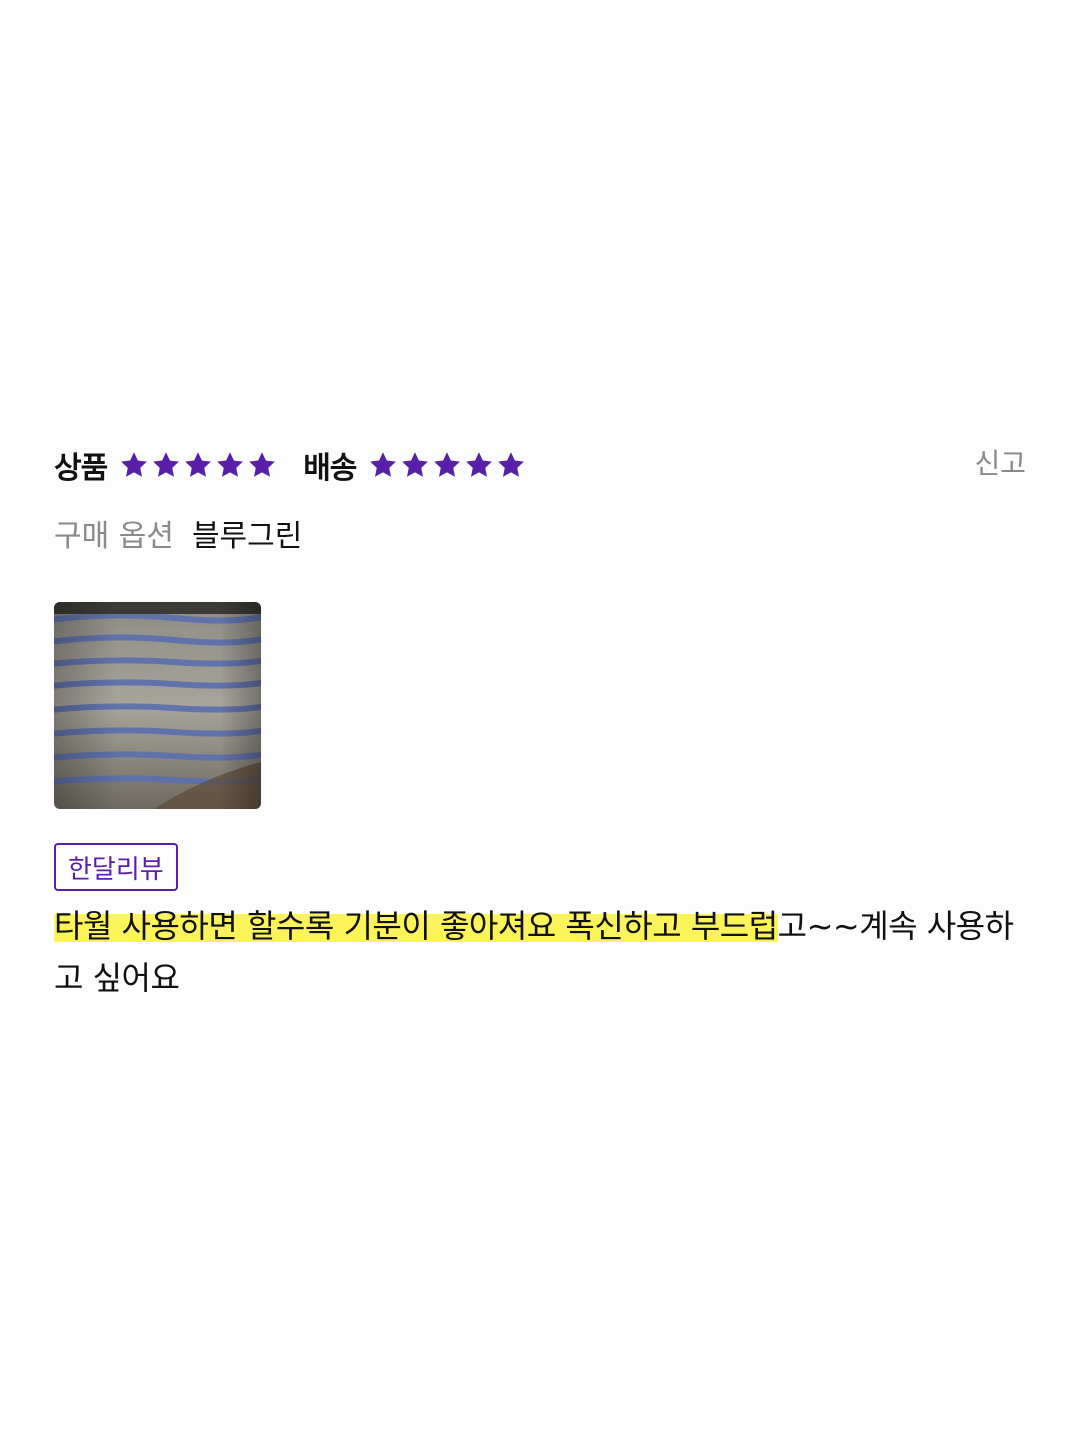 The height and width of the screenshot is (1440, 1080). What do you see at coordinates (81, 468) in the screenshot?
I see `product-rating-label: 상품` at bounding box center [81, 468].